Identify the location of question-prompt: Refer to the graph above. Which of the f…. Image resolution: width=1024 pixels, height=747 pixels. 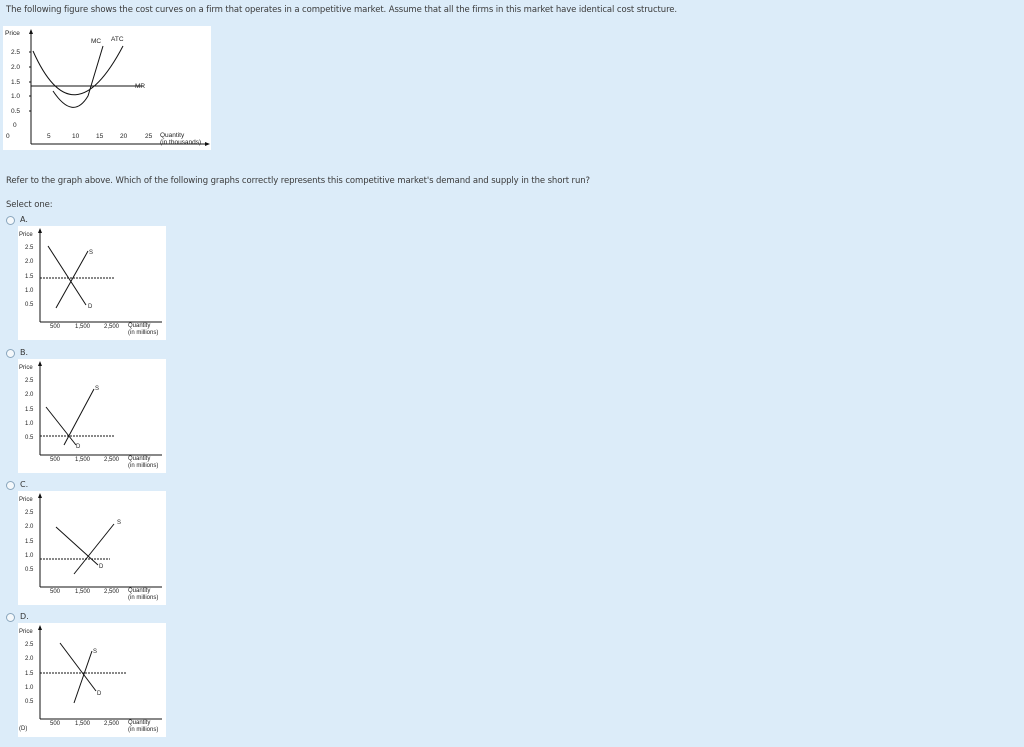
(298, 181).